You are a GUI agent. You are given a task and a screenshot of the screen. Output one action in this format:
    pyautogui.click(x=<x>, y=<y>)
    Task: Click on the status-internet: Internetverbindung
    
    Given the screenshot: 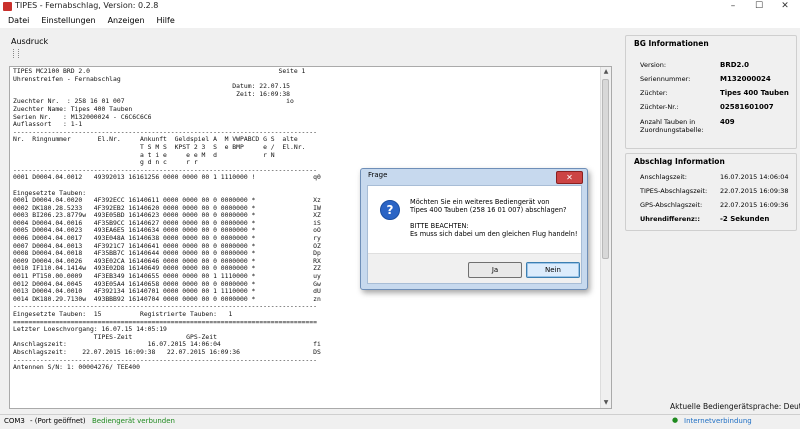 What is the action you would take?
    pyautogui.click(x=718, y=421)
    